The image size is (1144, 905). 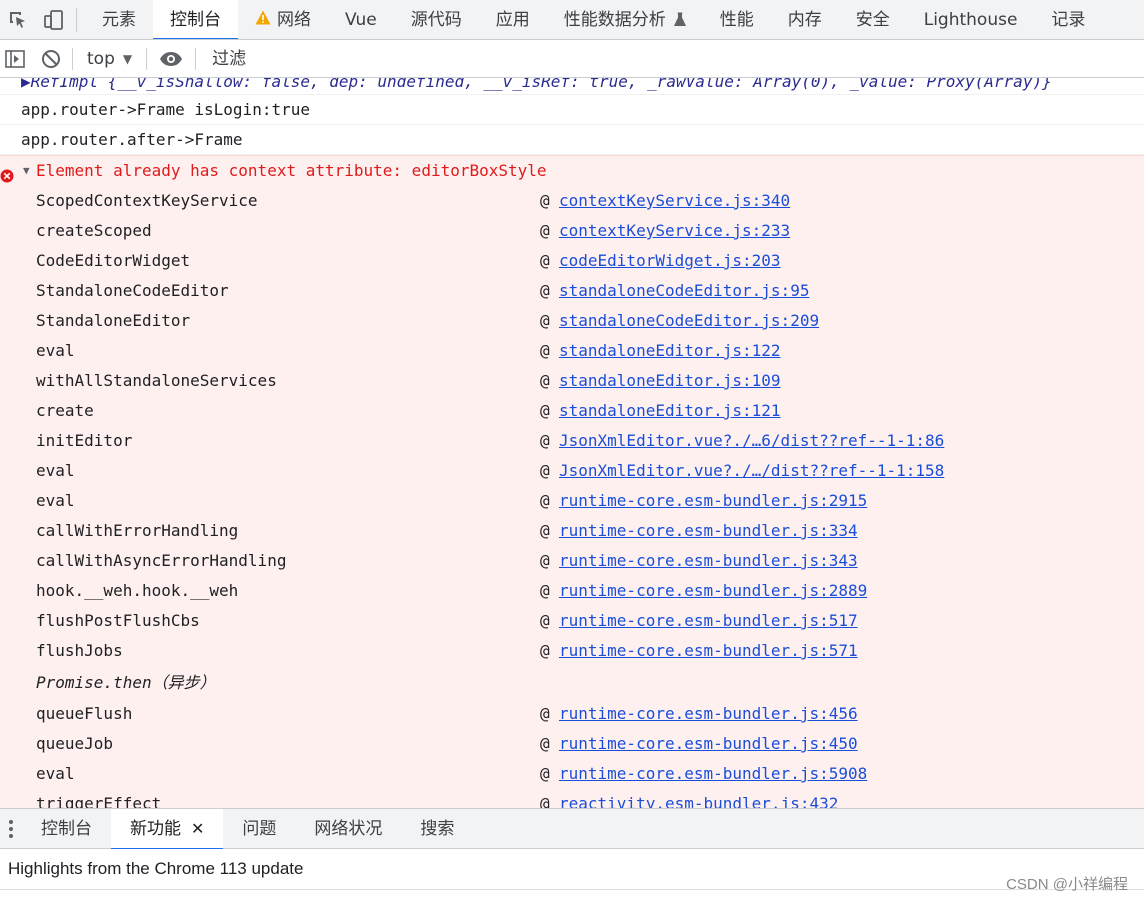 I want to click on frame-source-link: runtime-core.esm-bundler.js:2915, so click(x=713, y=501).